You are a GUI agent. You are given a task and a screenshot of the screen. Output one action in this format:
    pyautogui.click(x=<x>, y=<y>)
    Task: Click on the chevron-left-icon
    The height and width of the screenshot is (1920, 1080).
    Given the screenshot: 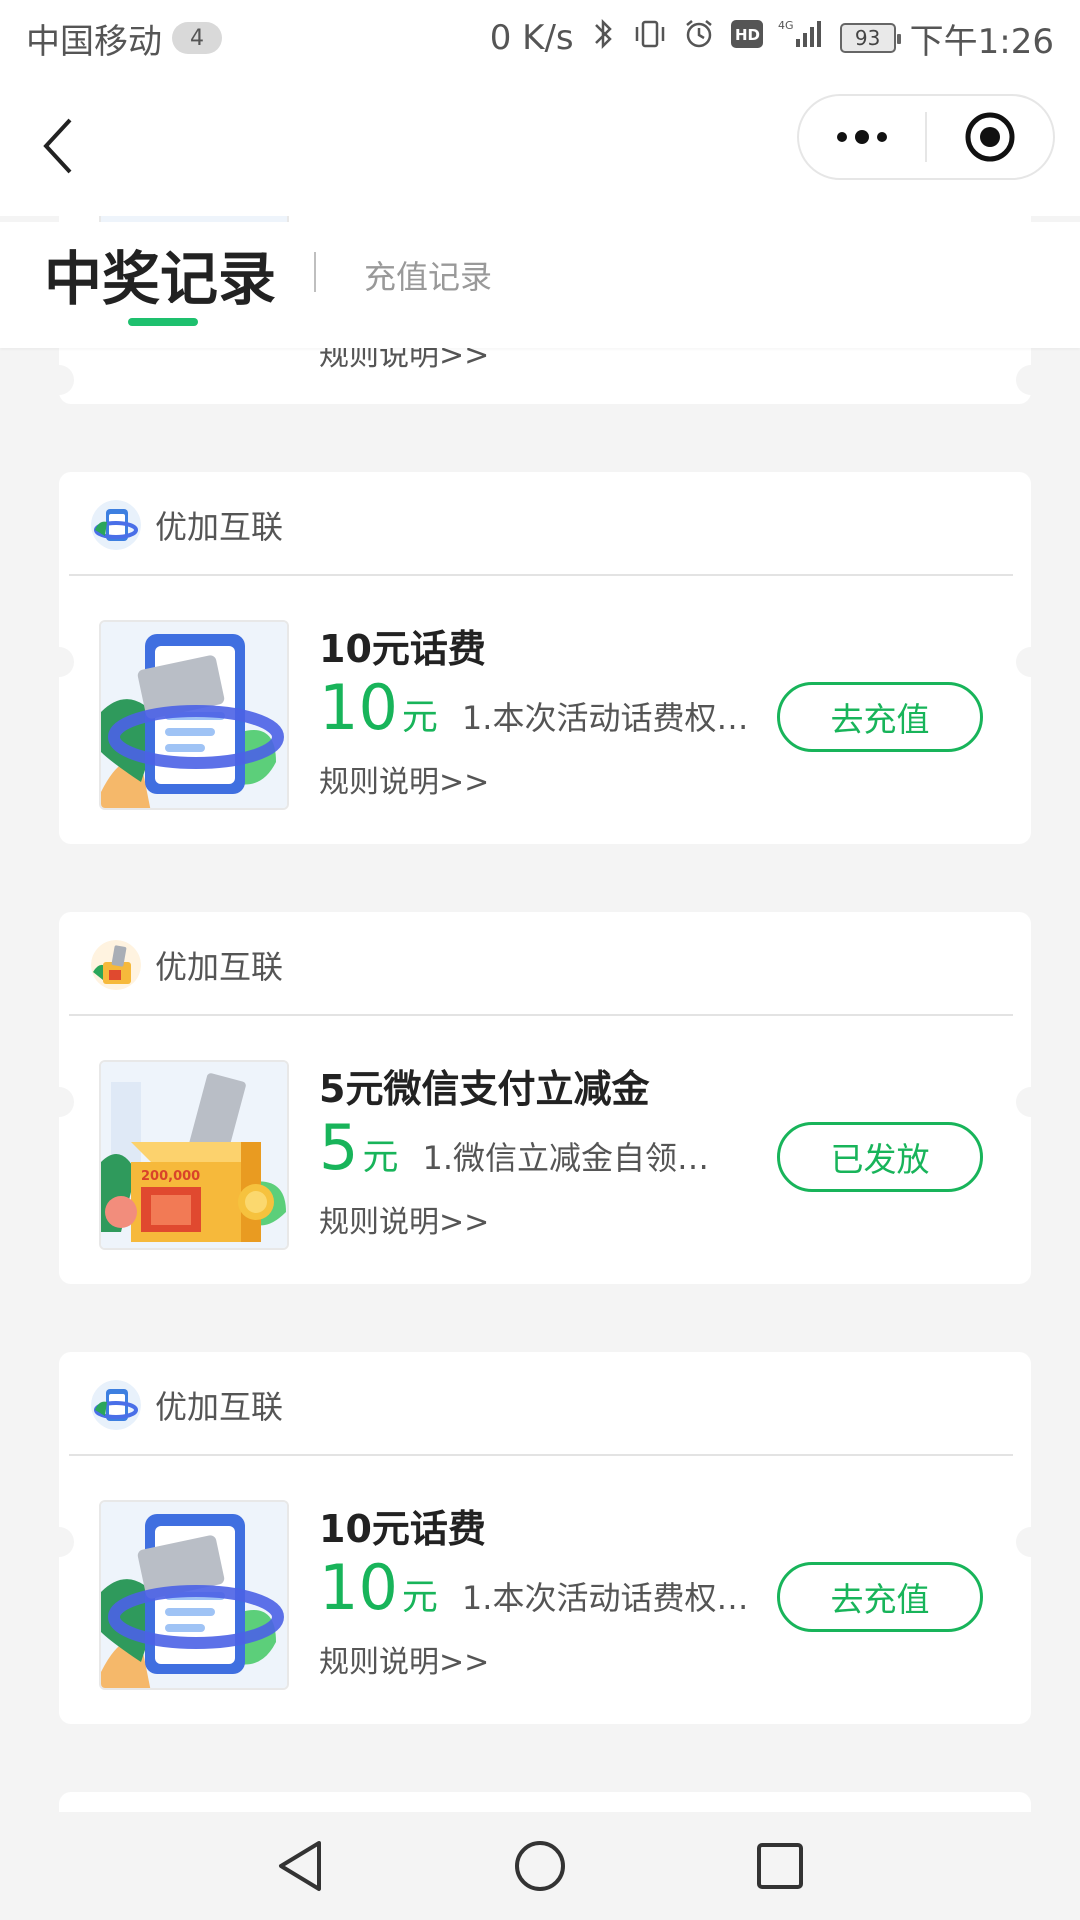 What is the action you would take?
    pyautogui.click(x=57, y=146)
    